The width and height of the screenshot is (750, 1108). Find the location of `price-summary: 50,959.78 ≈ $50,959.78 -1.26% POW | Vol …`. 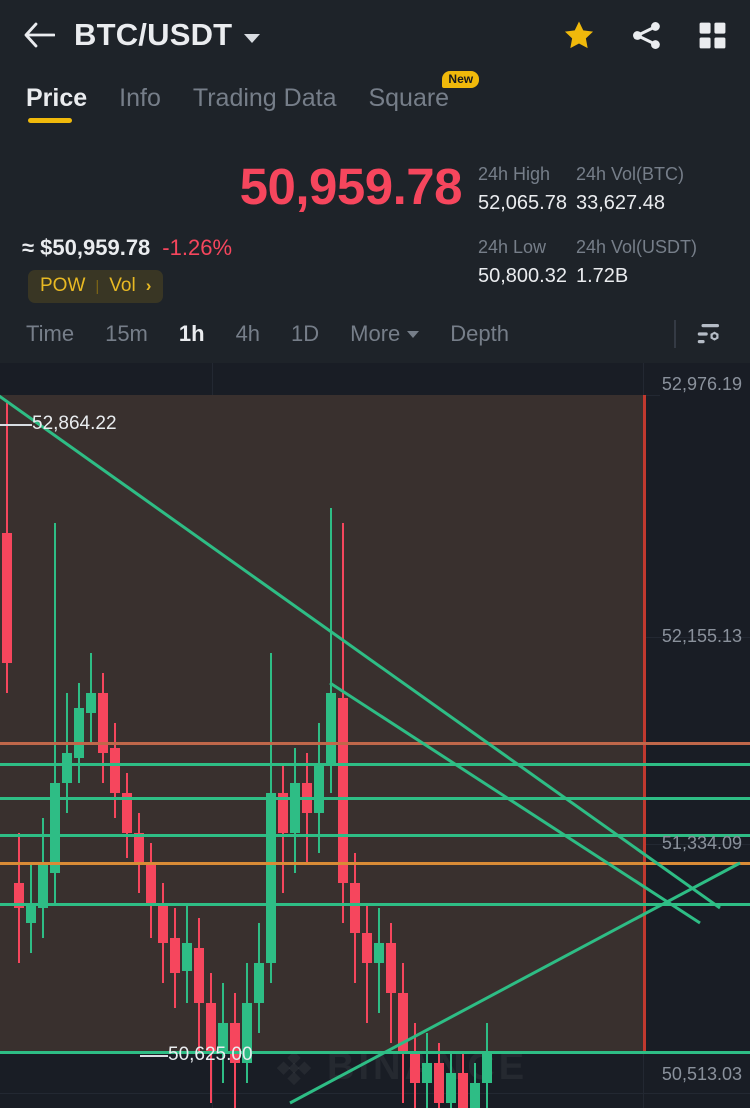

price-summary: 50,959.78 ≈ $50,959.78 -1.26% POW | Vol … is located at coordinates (375, 224).